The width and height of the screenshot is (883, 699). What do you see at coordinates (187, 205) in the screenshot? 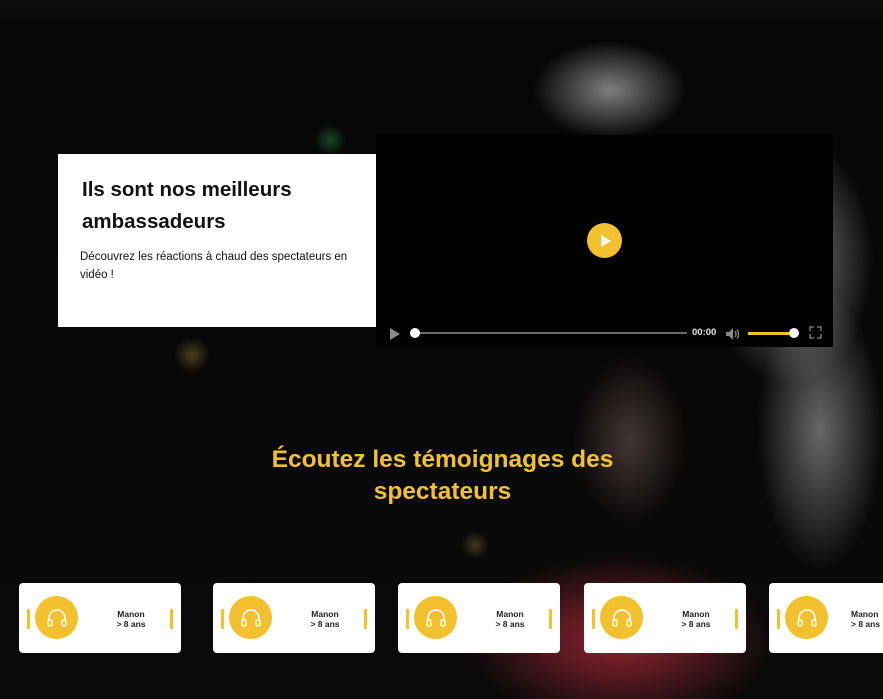
I see `intro-title: Ils sont nos meilleurs ambassadeurs` at bounding box center [187, 205].